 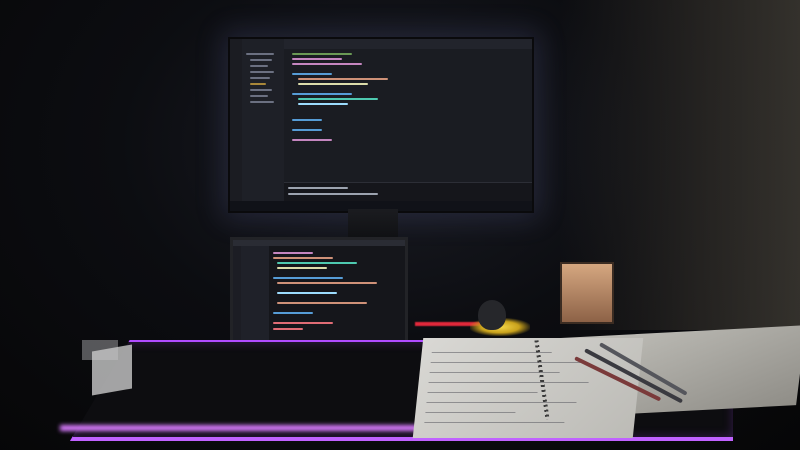 I want to click on mouse-icon, so click(x=492, y=315).